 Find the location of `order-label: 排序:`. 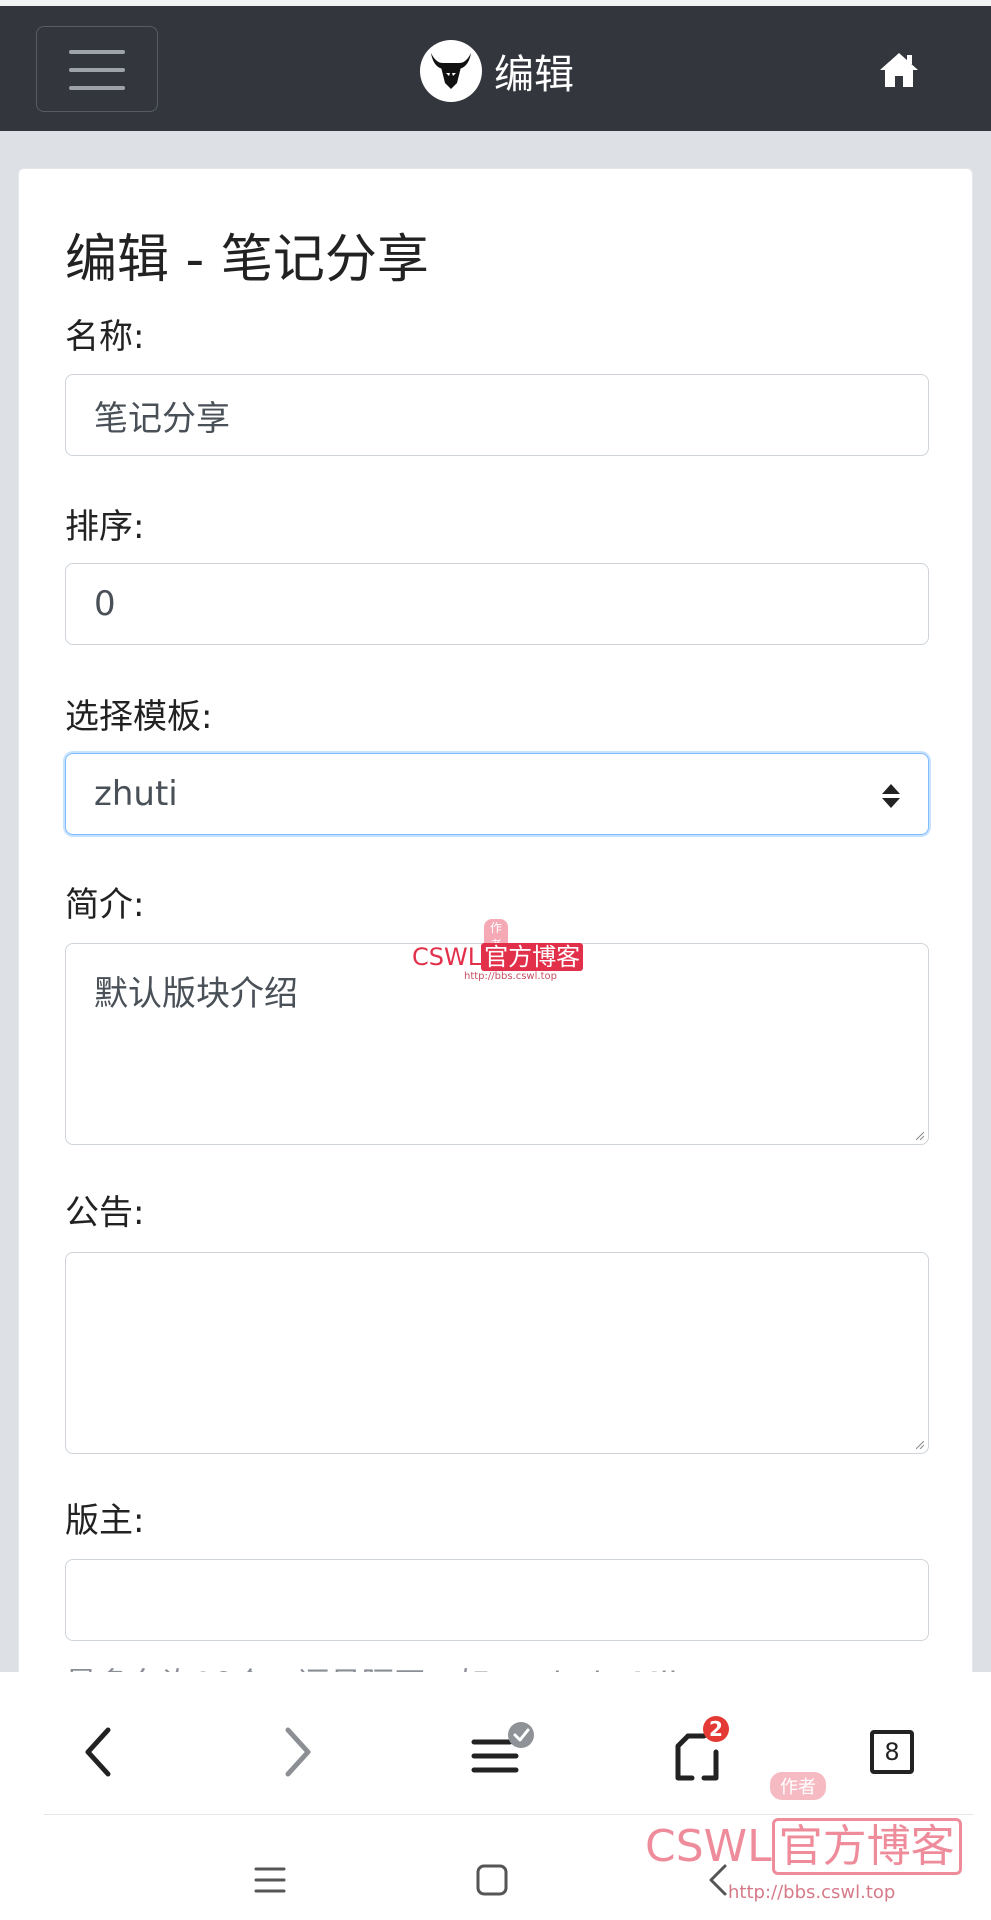

order-label: 排序: is located at coordinates (105, 527).